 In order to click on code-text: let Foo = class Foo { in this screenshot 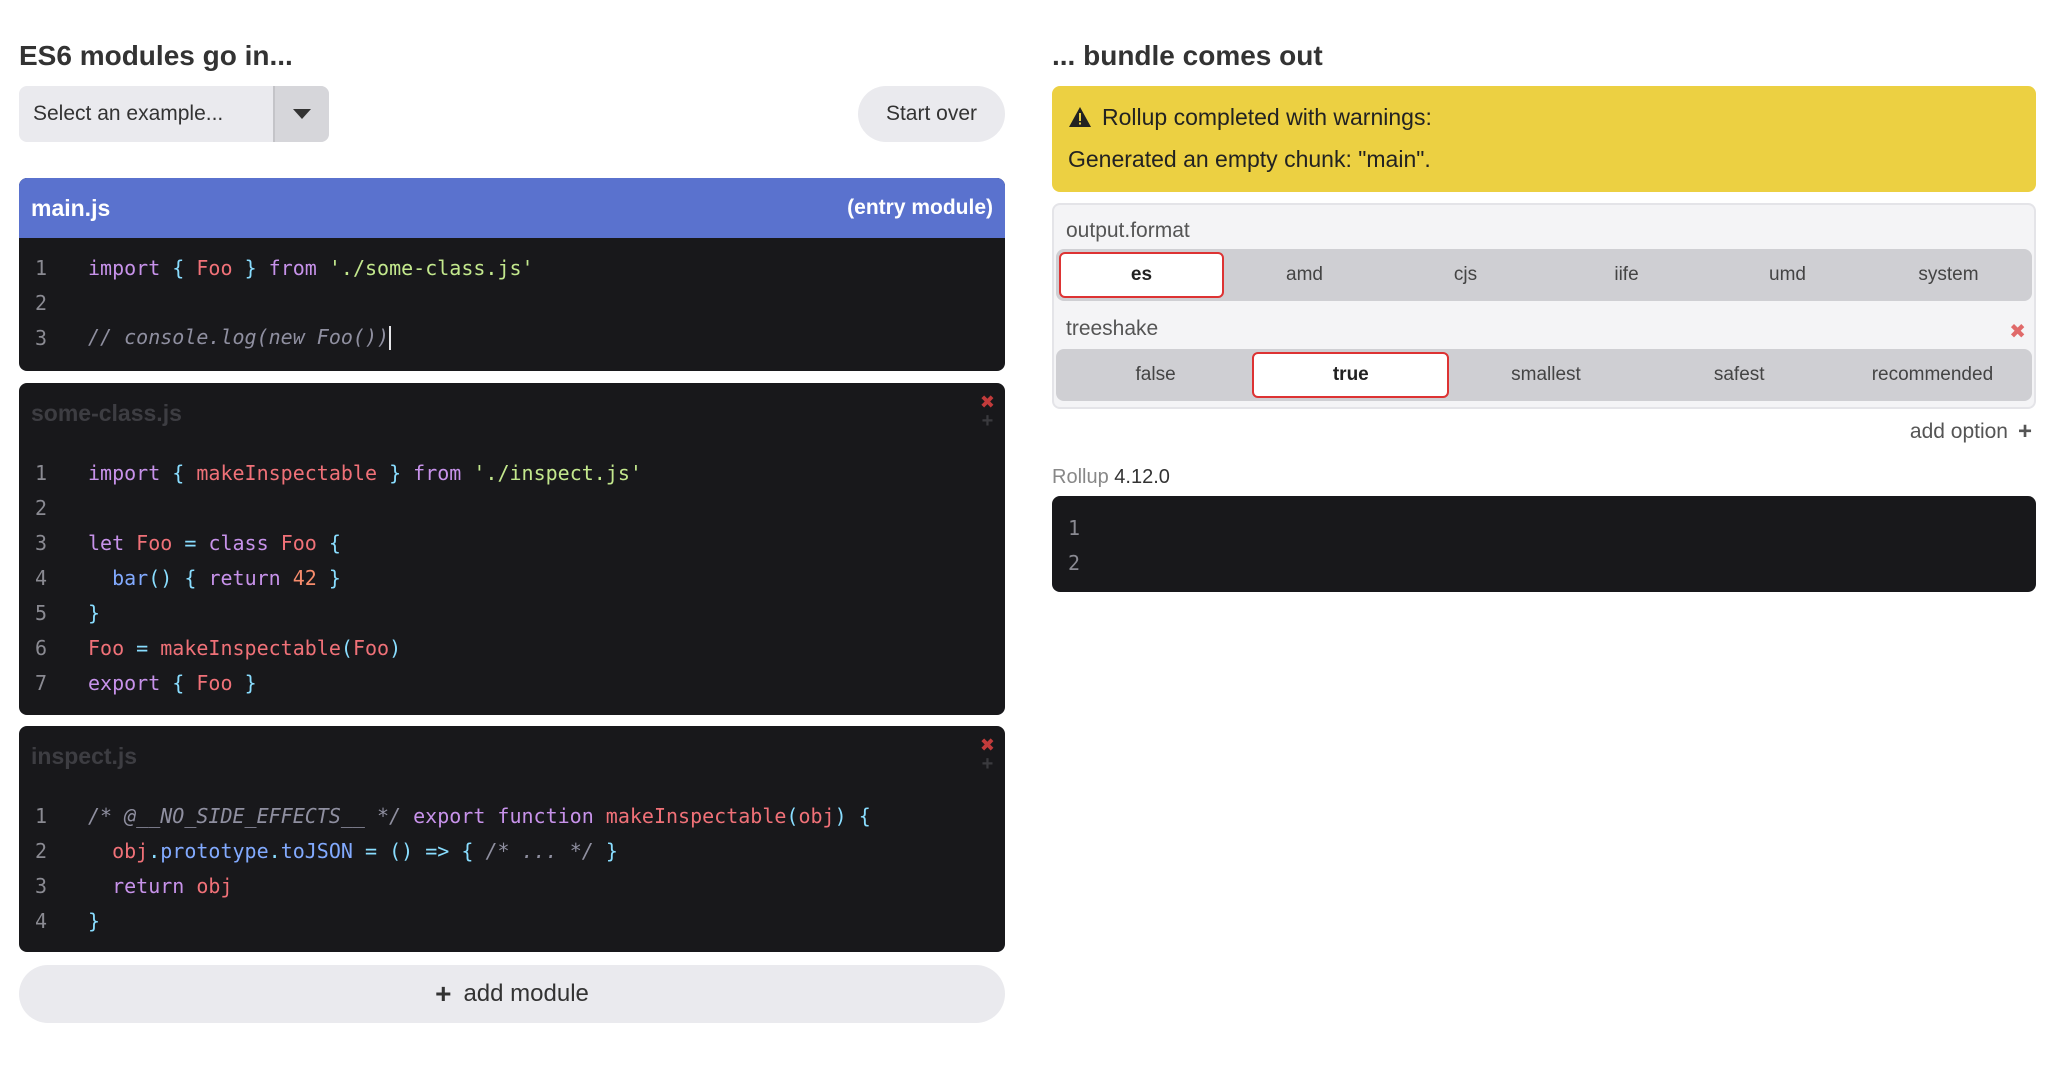, I will do `click(214, 542)`.